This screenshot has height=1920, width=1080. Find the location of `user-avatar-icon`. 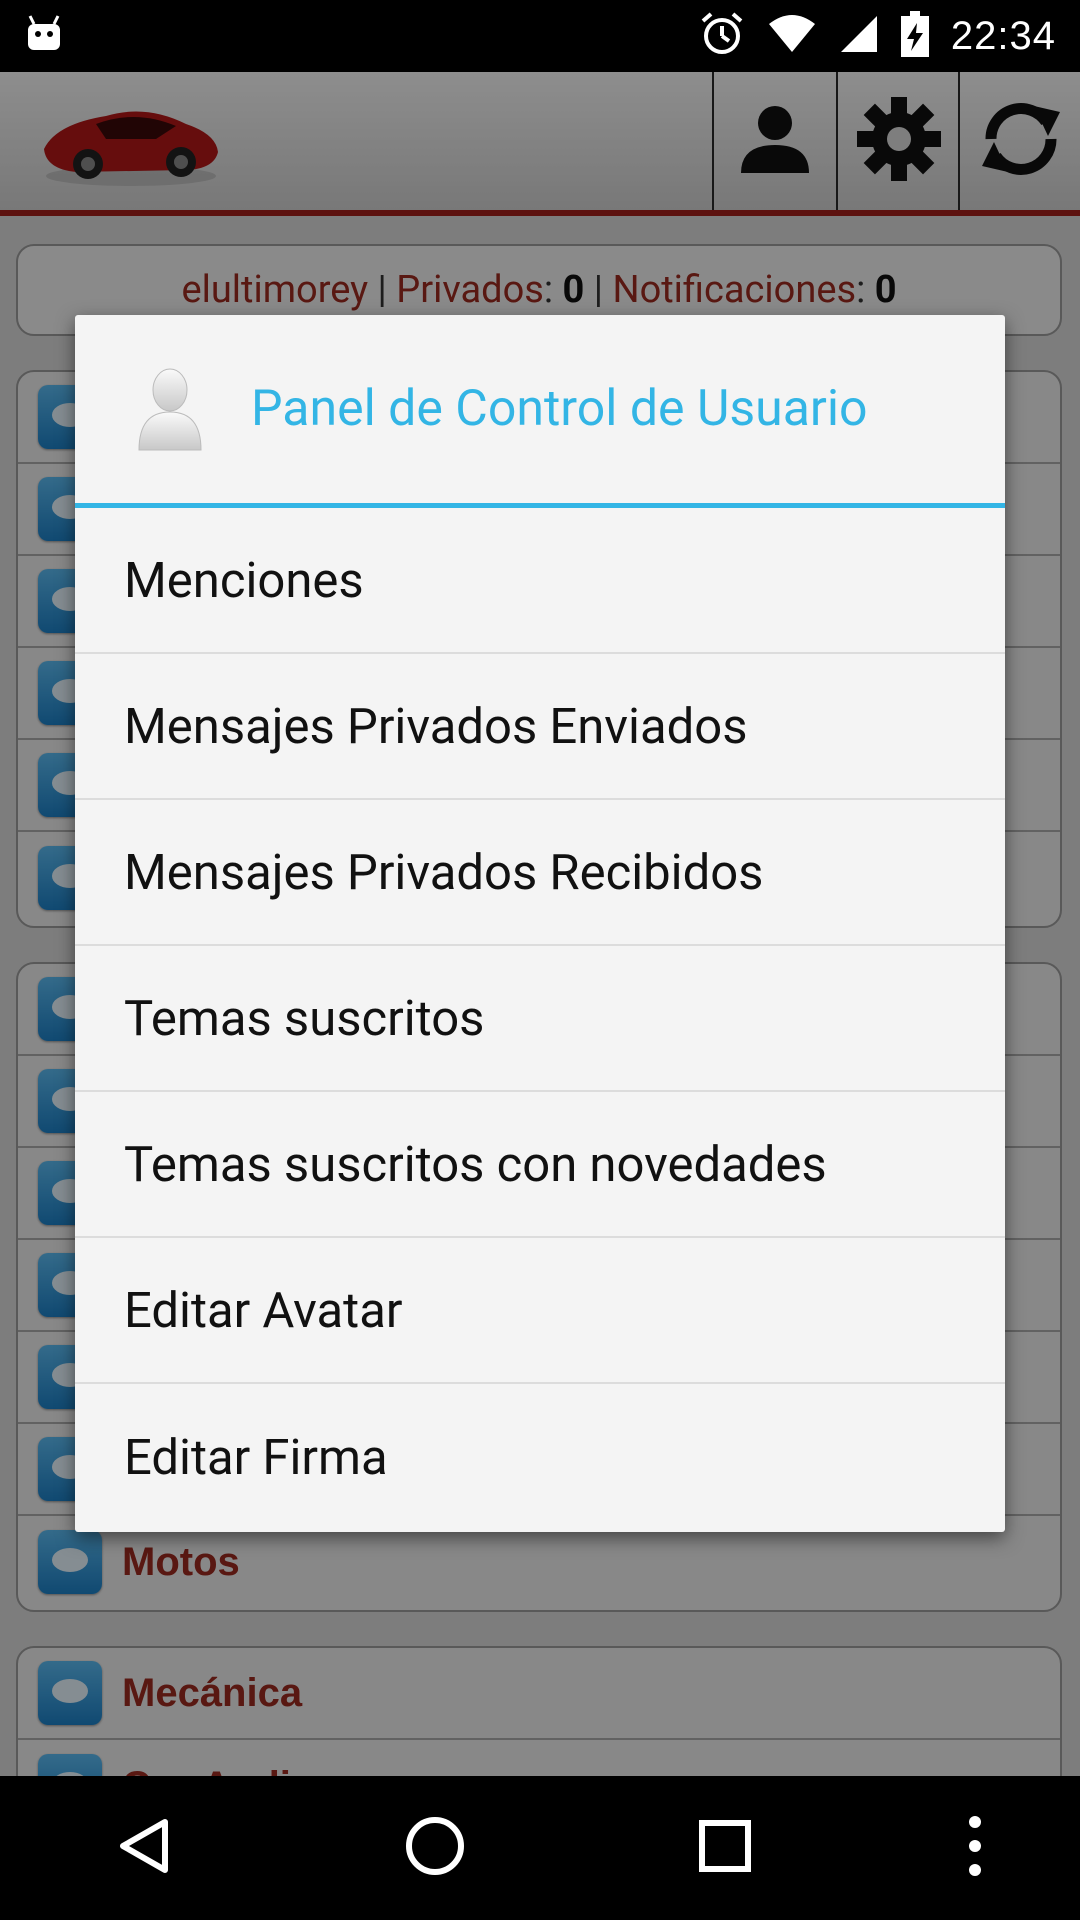

user-avatar-icon is located at coordinates (170, 409).